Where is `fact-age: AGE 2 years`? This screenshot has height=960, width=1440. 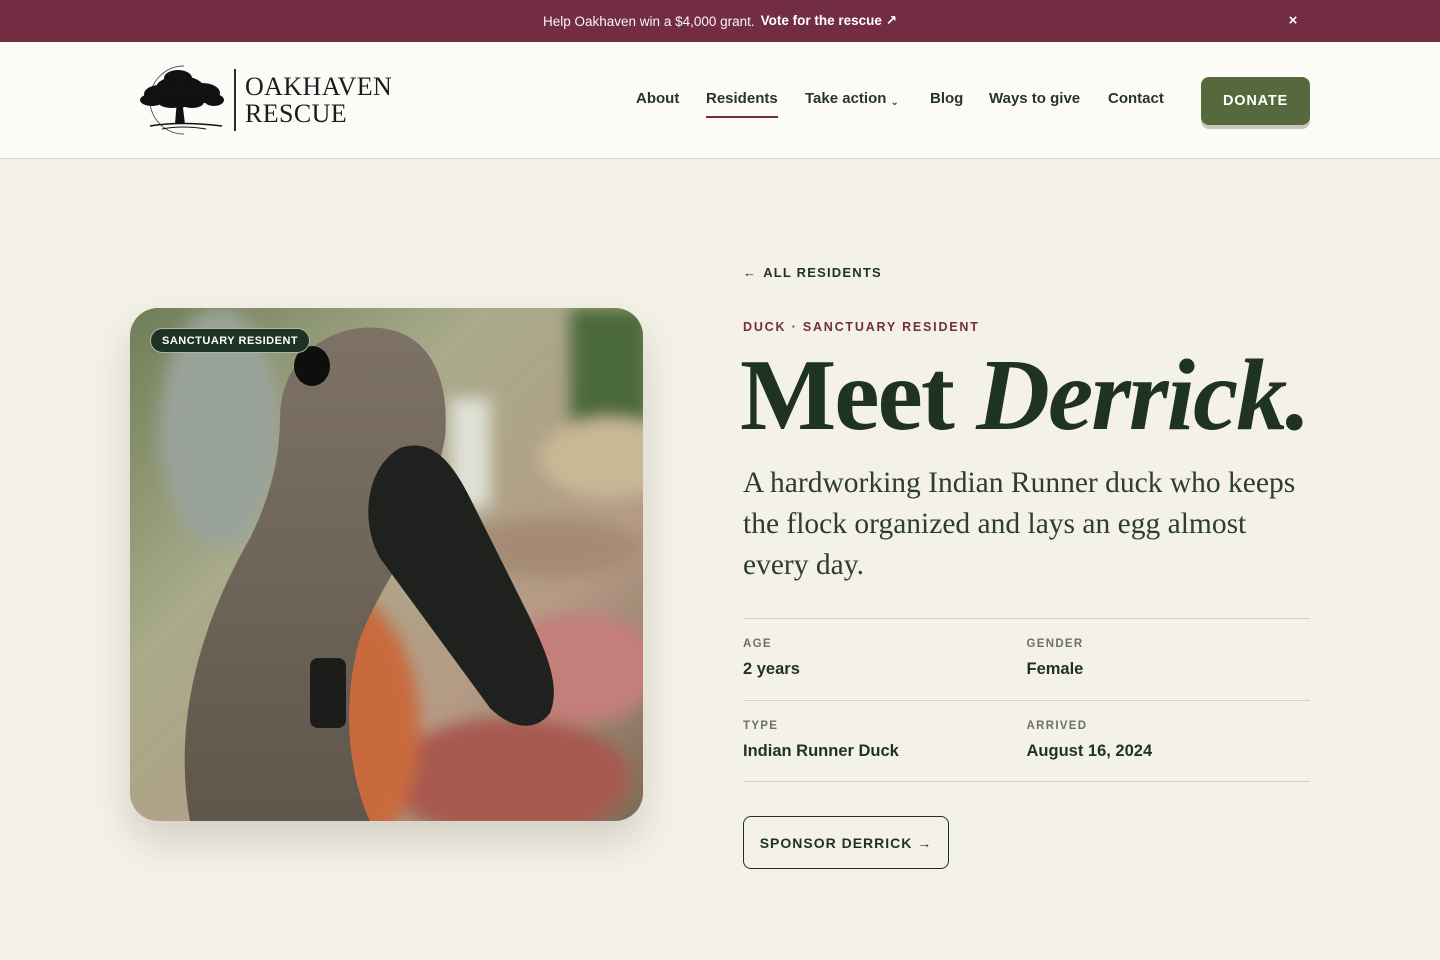
fact-age: AGE 2 years is located at coordinates (885, 659).